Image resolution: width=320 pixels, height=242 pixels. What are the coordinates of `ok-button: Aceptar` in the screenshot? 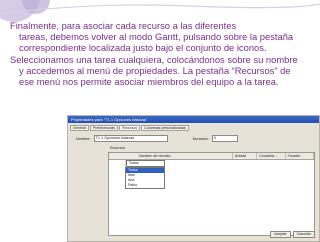 It's located at (280, 234).